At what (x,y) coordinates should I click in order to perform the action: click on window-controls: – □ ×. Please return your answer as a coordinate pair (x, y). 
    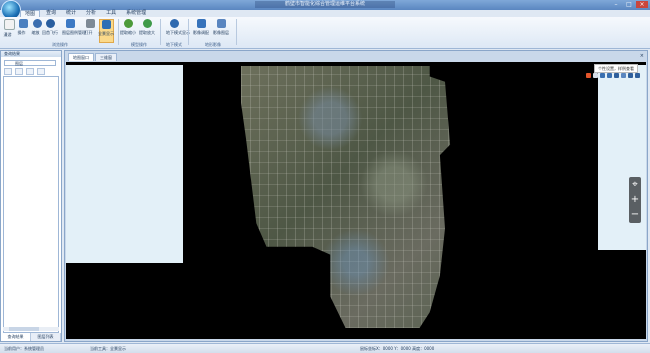
    Looking at the image, I should click on (629, 4).